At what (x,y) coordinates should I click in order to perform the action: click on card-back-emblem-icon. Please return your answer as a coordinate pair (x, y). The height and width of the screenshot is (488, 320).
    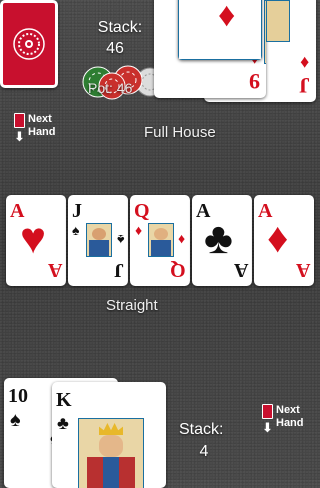
    Looking at the image, I should click on (29, 44).